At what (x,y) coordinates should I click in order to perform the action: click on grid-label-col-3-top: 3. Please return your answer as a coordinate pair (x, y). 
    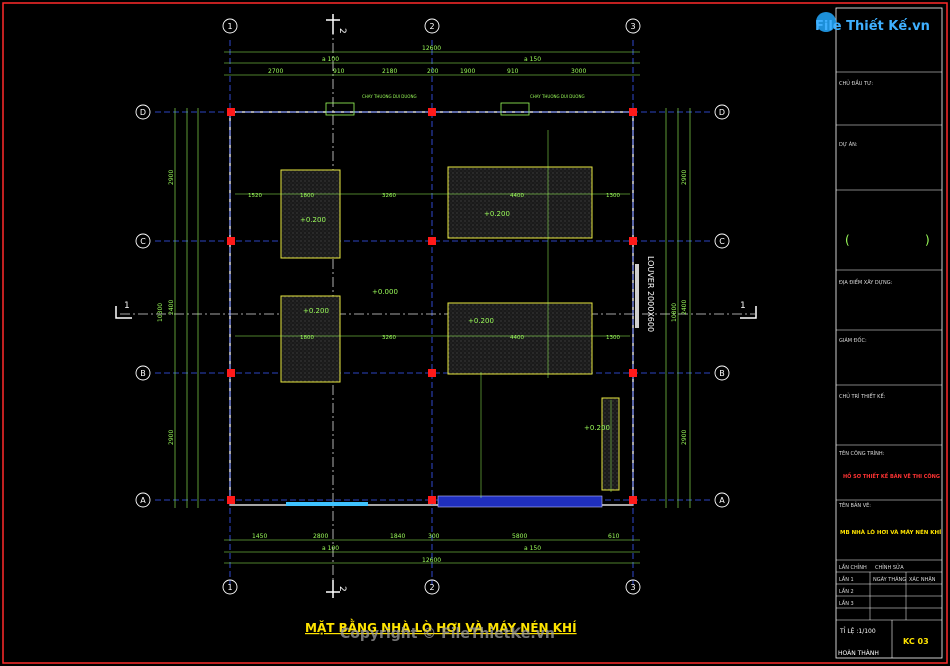
    Looking at the image, I should click on (632, 26).